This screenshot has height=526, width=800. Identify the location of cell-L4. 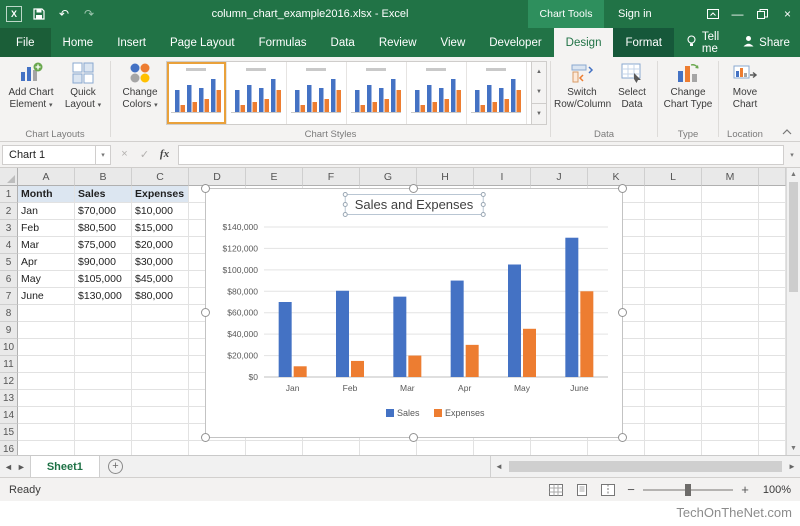
(673, 245).